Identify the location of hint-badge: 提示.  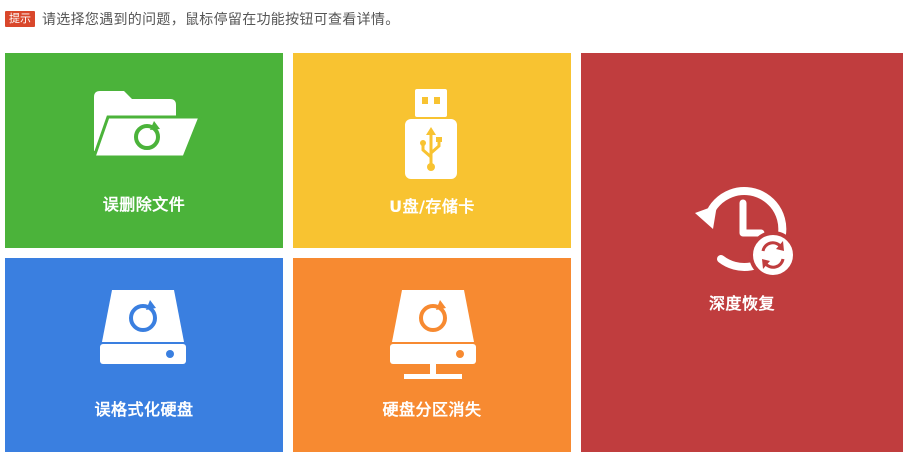
(20, 19).